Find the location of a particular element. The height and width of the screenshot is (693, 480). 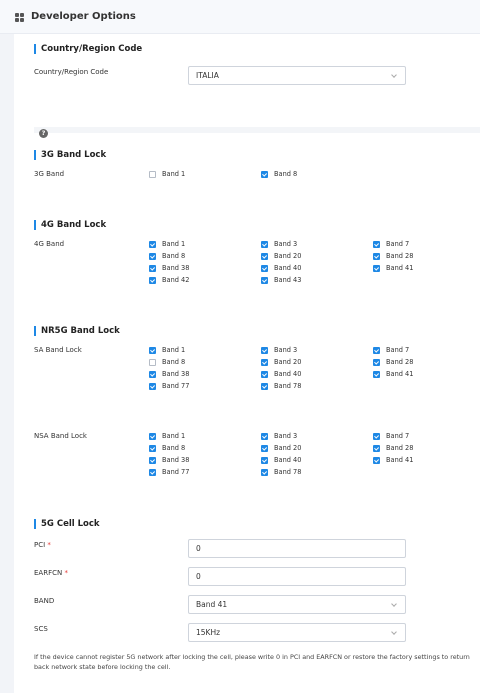

4g-band-label: 4G Band is located at coordinates (49, 244).